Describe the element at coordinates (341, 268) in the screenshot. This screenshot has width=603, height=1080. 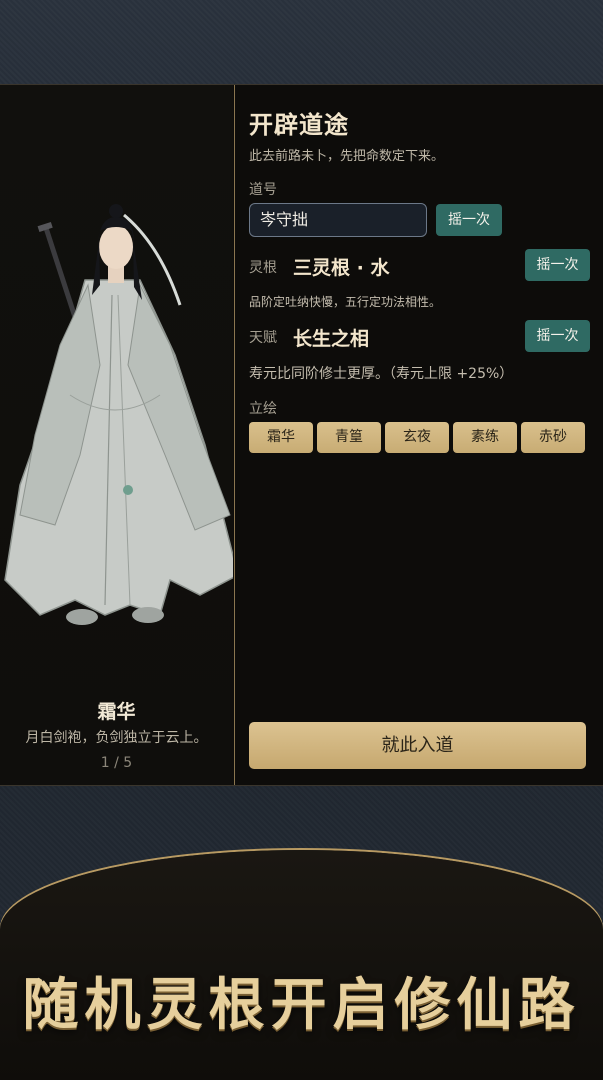
I see `spirit-root-value: 三灵根 · 水` at that location.